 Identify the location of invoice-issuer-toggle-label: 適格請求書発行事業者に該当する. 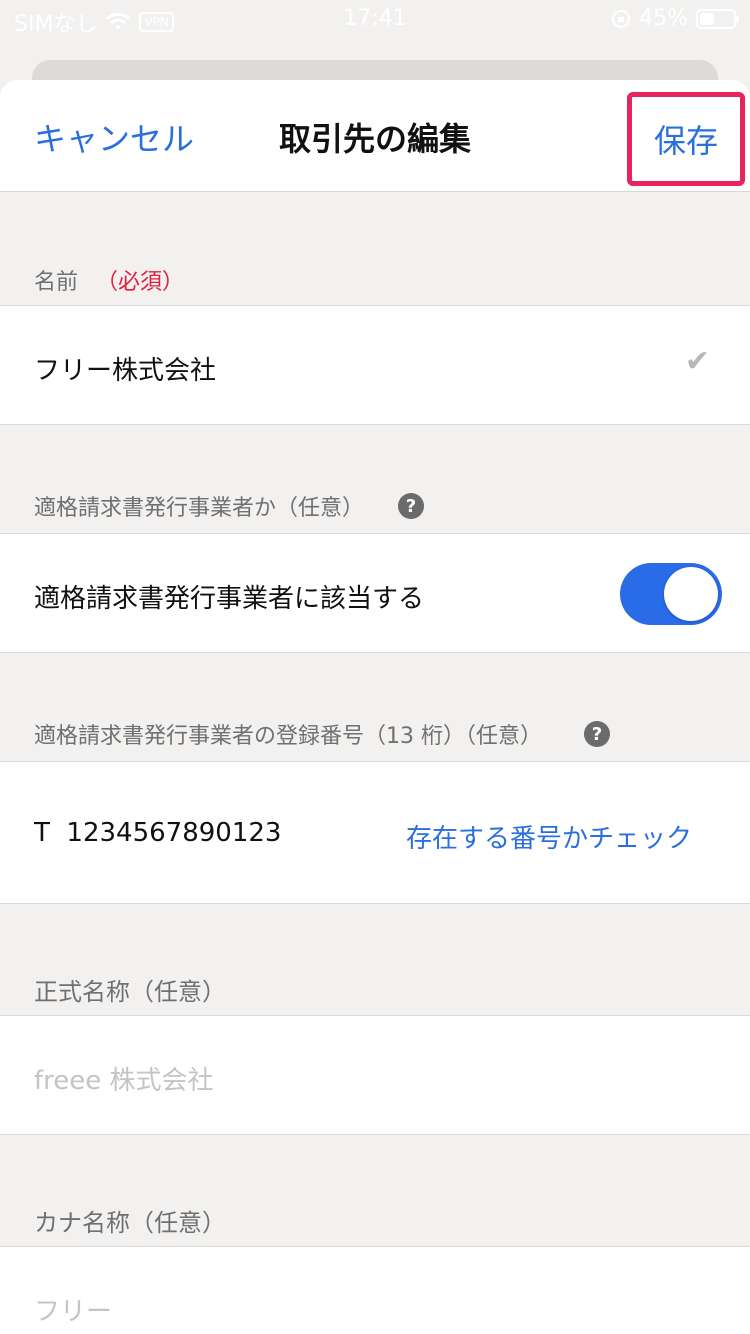
(229, 599).